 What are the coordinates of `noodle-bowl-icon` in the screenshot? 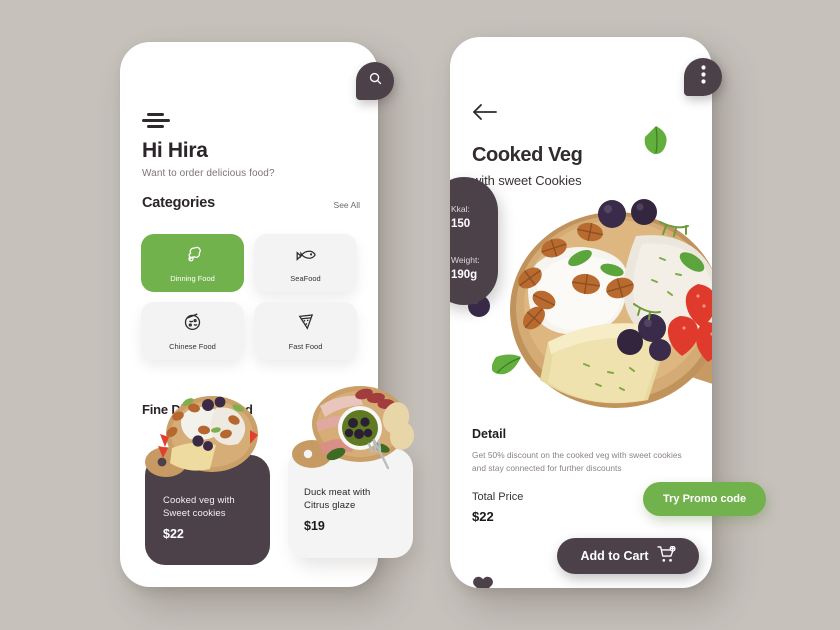 It's located at (192, 324).